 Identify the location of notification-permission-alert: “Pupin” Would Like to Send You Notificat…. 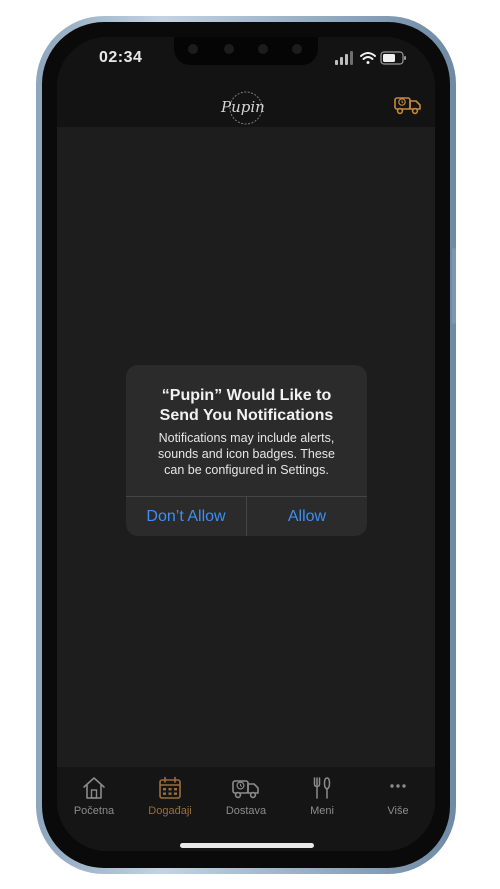
(246, 450).